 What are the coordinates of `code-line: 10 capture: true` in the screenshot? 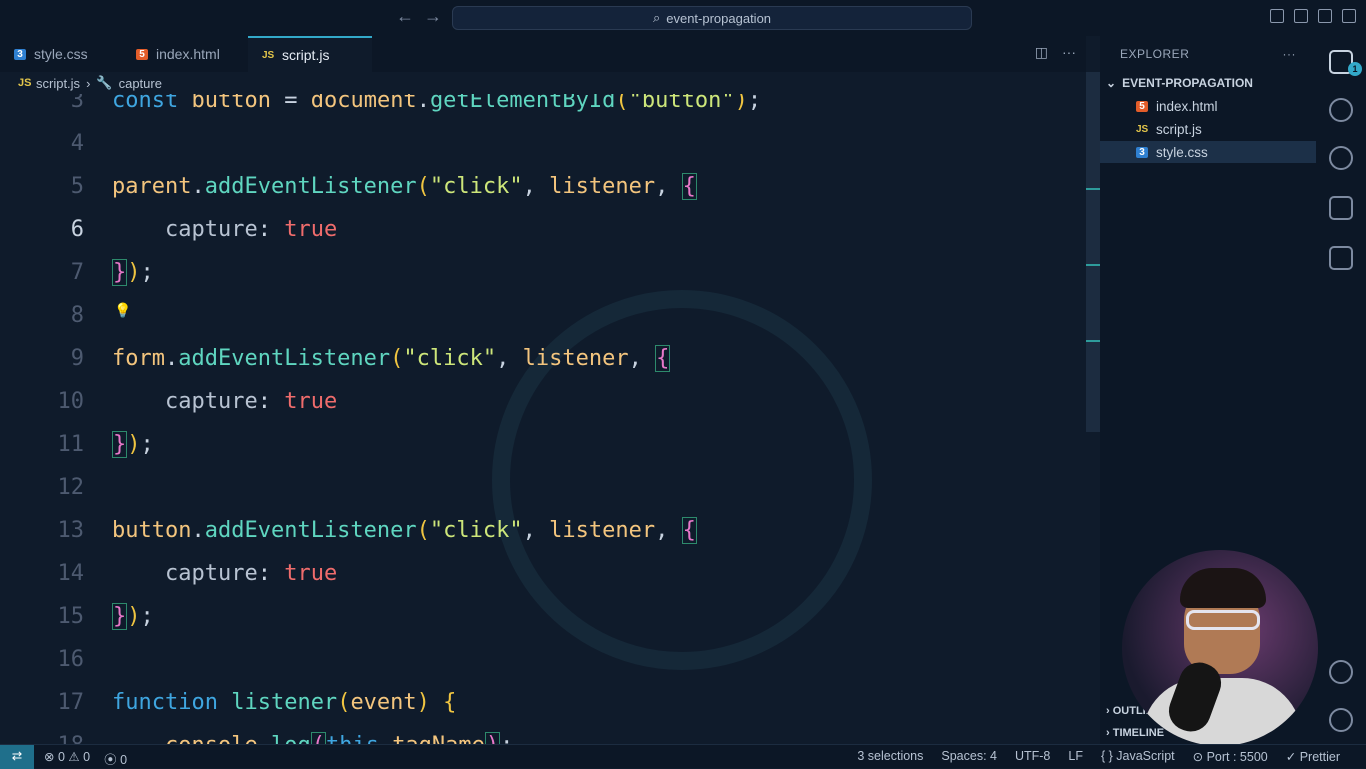 It's located at (543, 401).